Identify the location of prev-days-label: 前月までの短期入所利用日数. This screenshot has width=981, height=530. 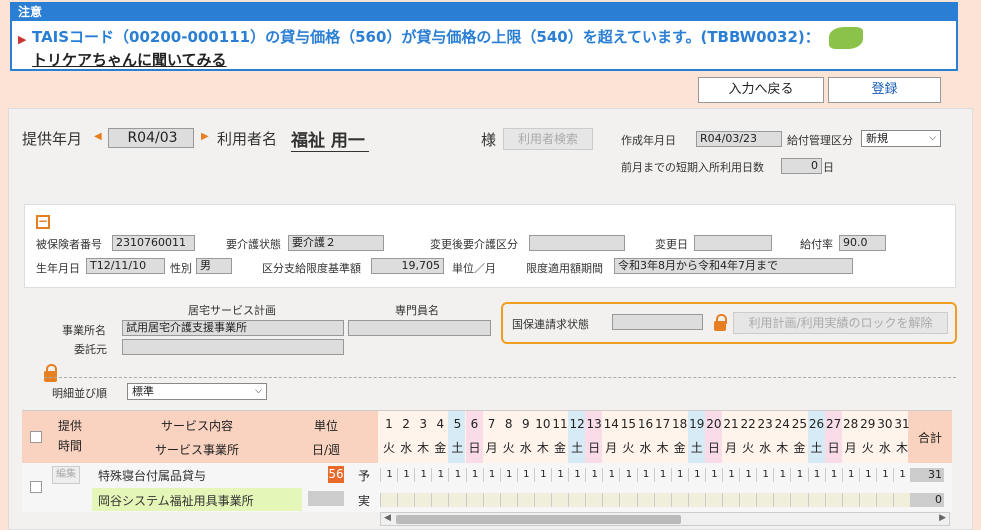
(692, 167).